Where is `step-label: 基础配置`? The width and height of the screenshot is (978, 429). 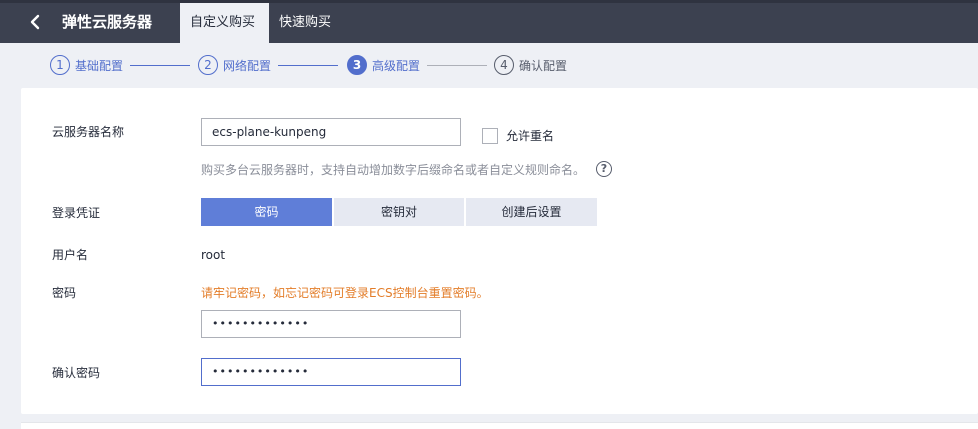
step-label: 基础配置 is located at coordinates (99, 65).